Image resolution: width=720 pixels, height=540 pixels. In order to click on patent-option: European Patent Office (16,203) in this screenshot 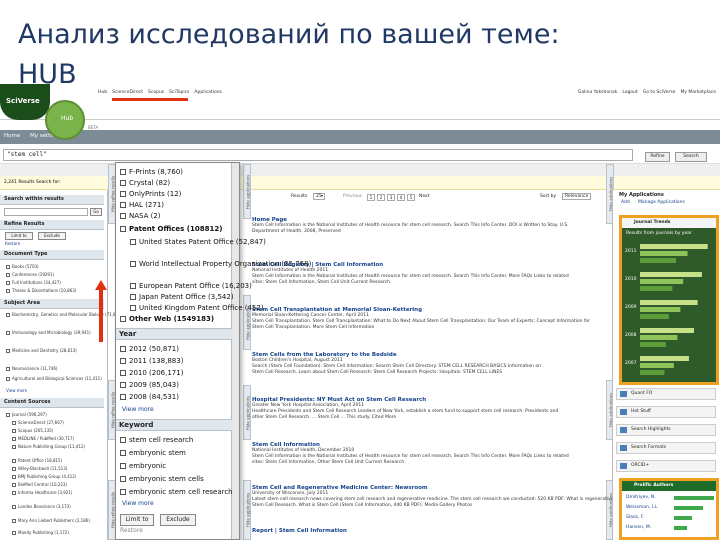, I will do `click(191, 286)`.